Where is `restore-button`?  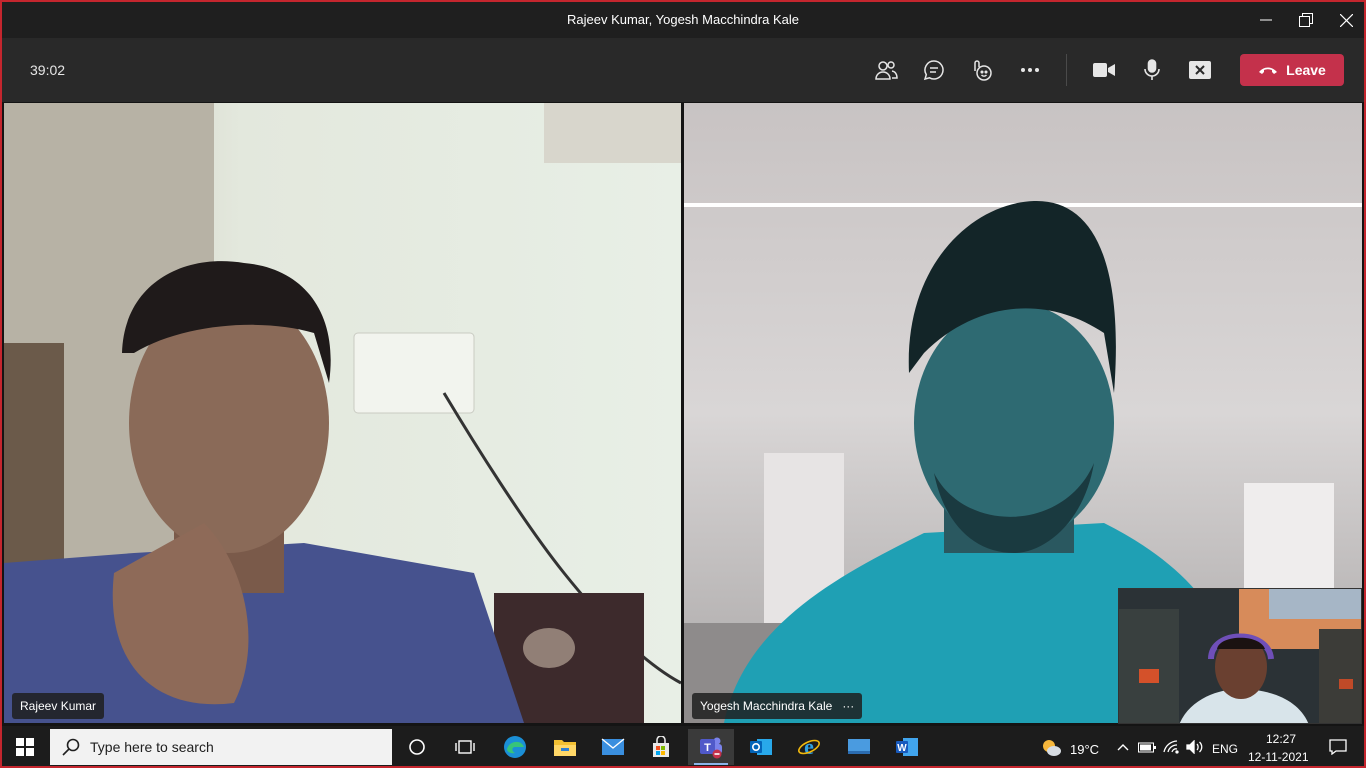 restore-button is located at coordinates (1306, 20).